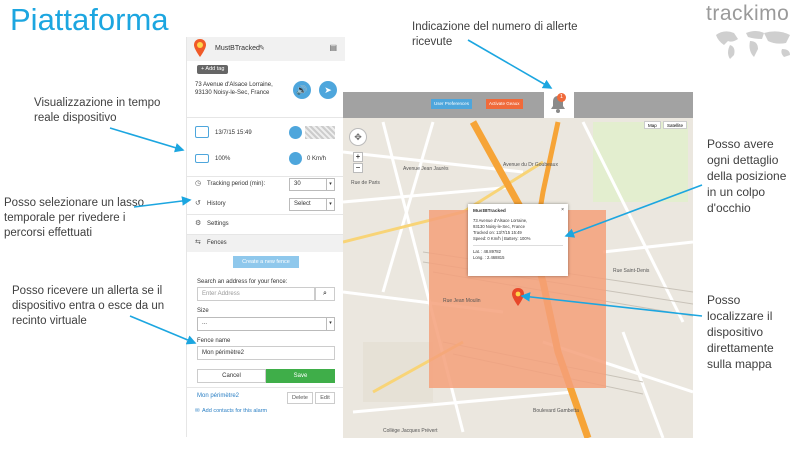 Image resolution: width=800 pixels, height=451 pixels. What do you see at coordinates (611, 304) in the screenshot?
I see `connector-locate` at bounding box center [611, 304].